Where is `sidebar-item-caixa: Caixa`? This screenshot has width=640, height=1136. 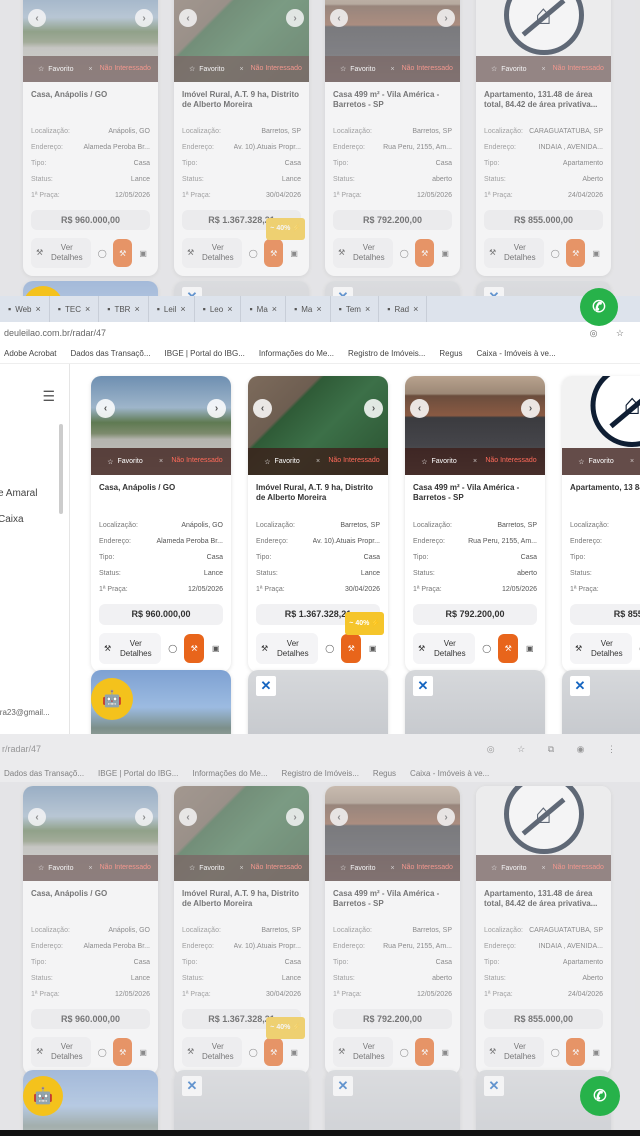 sidebar-item-caixa: Caixa is located at coordinates (12, 519).